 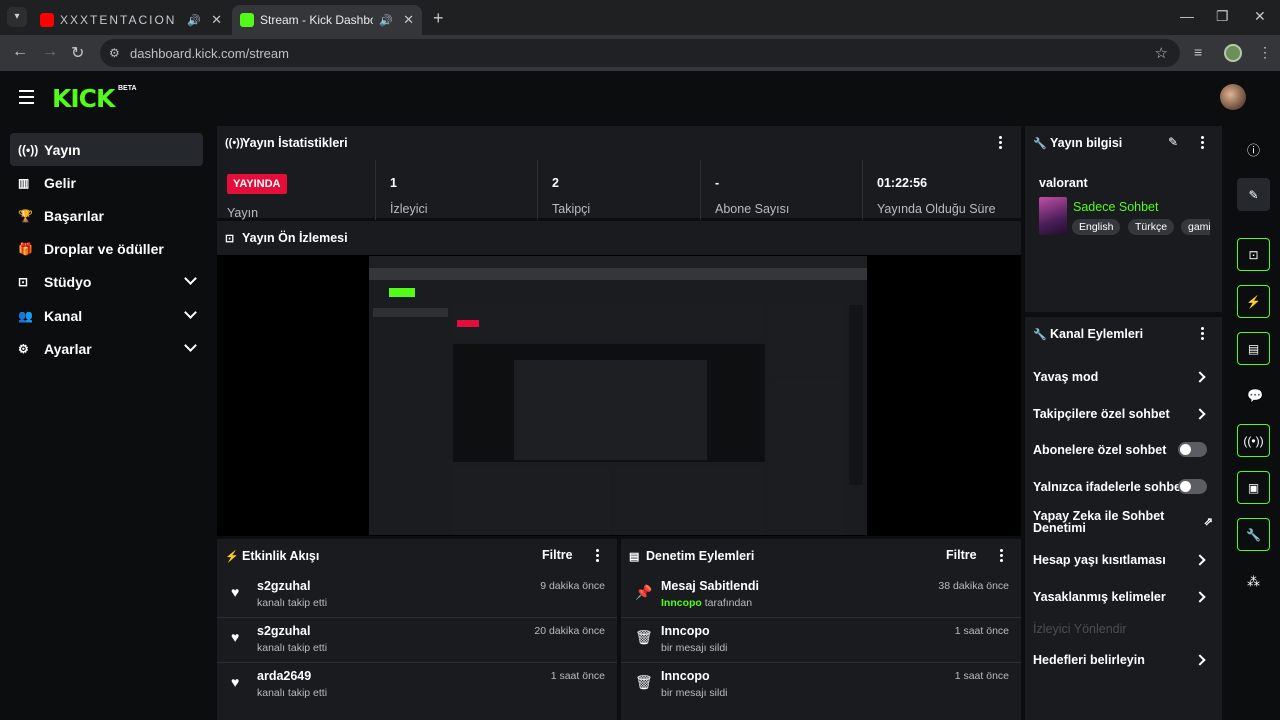 What do you see at coordinates (468, 323) in the screenshot?
I see `mini-live-badge` at bounding box center [468, 323].